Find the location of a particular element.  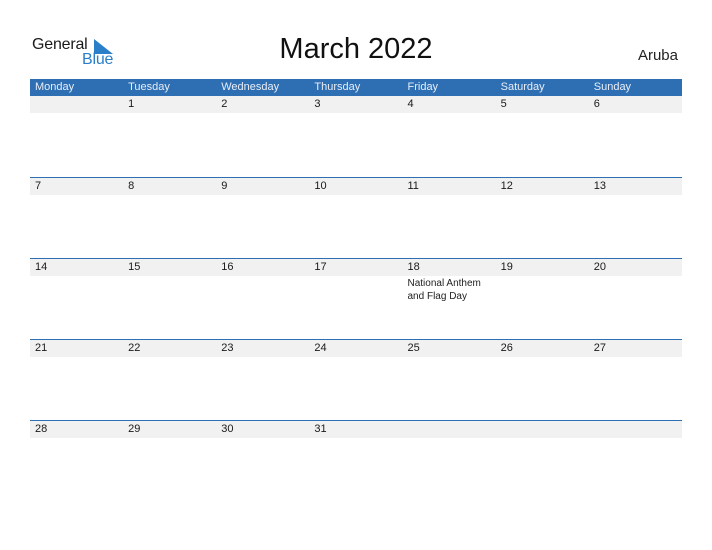

day-number: 8 is located at coordinates (170, 186).